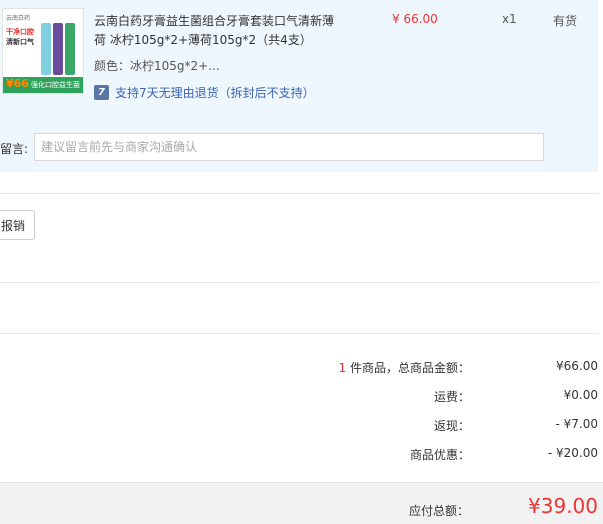 Image resolution: width=603 pixels, height=524 pixels. Describe the element at coordinates (577, 366) in the screenshot. I see `goods-amount: ¥66.00` at that location.